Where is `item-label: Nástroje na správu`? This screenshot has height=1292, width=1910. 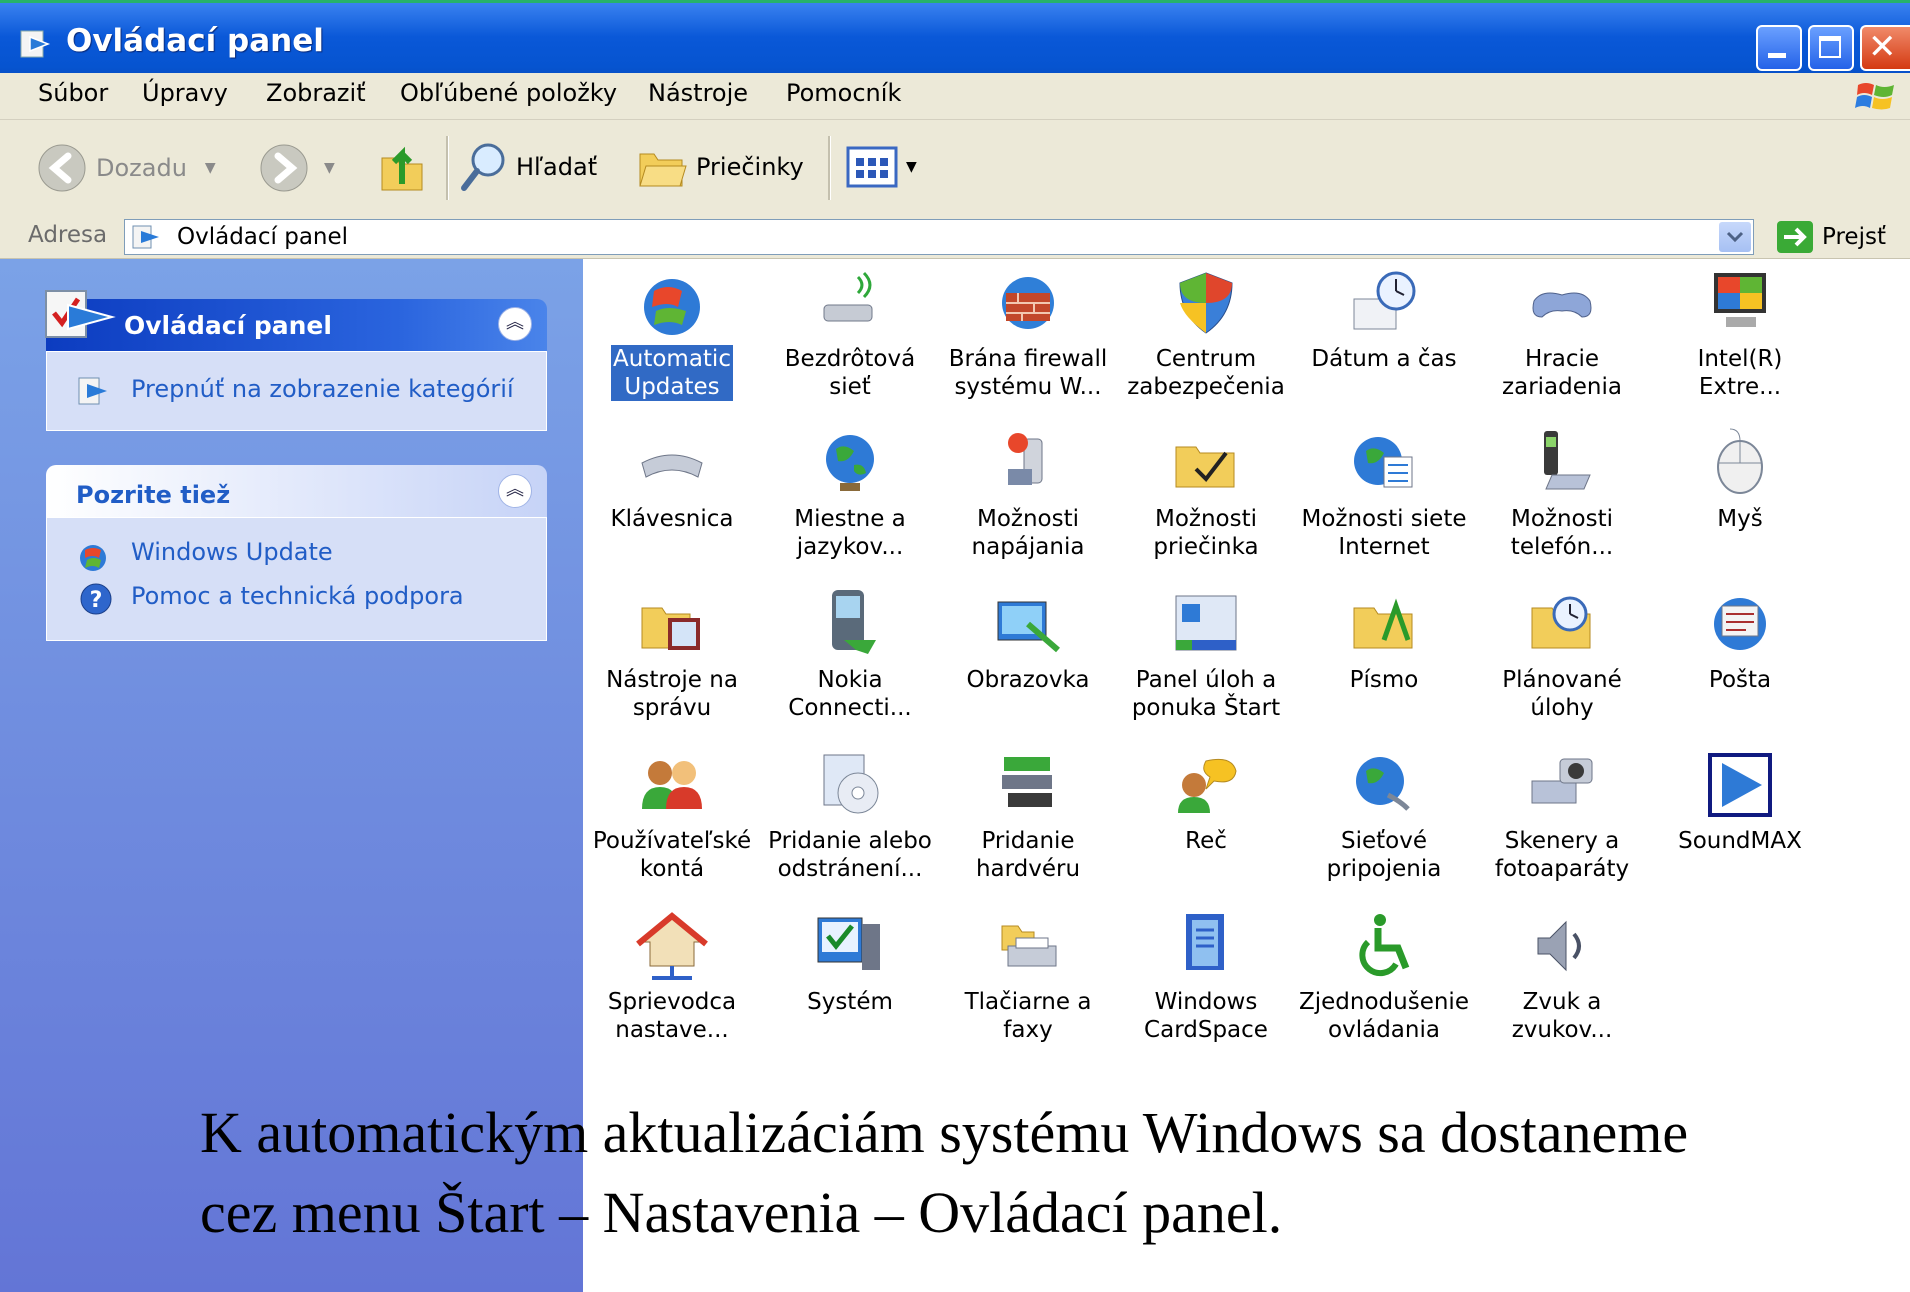
item-label: Nástroje na správu is located at coordinates (672, 694).